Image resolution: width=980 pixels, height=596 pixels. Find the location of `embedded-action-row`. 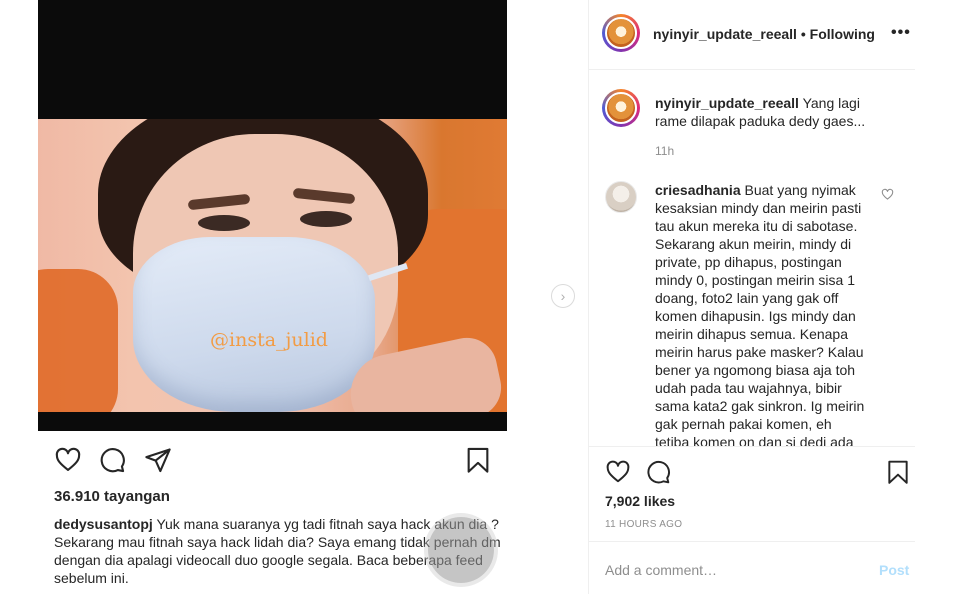

embedded-action-row is located at coordinates (274, 461).